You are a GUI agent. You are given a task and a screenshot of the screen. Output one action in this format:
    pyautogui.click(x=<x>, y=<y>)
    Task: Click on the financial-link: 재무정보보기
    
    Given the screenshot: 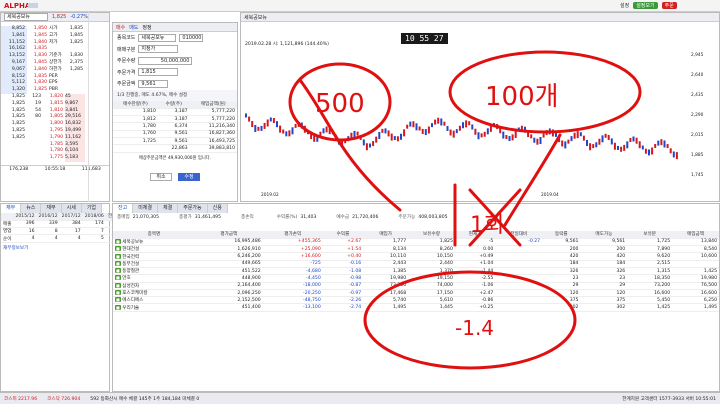 What is the action you would take?
    pyautogui.click(x=55, y=248)
    